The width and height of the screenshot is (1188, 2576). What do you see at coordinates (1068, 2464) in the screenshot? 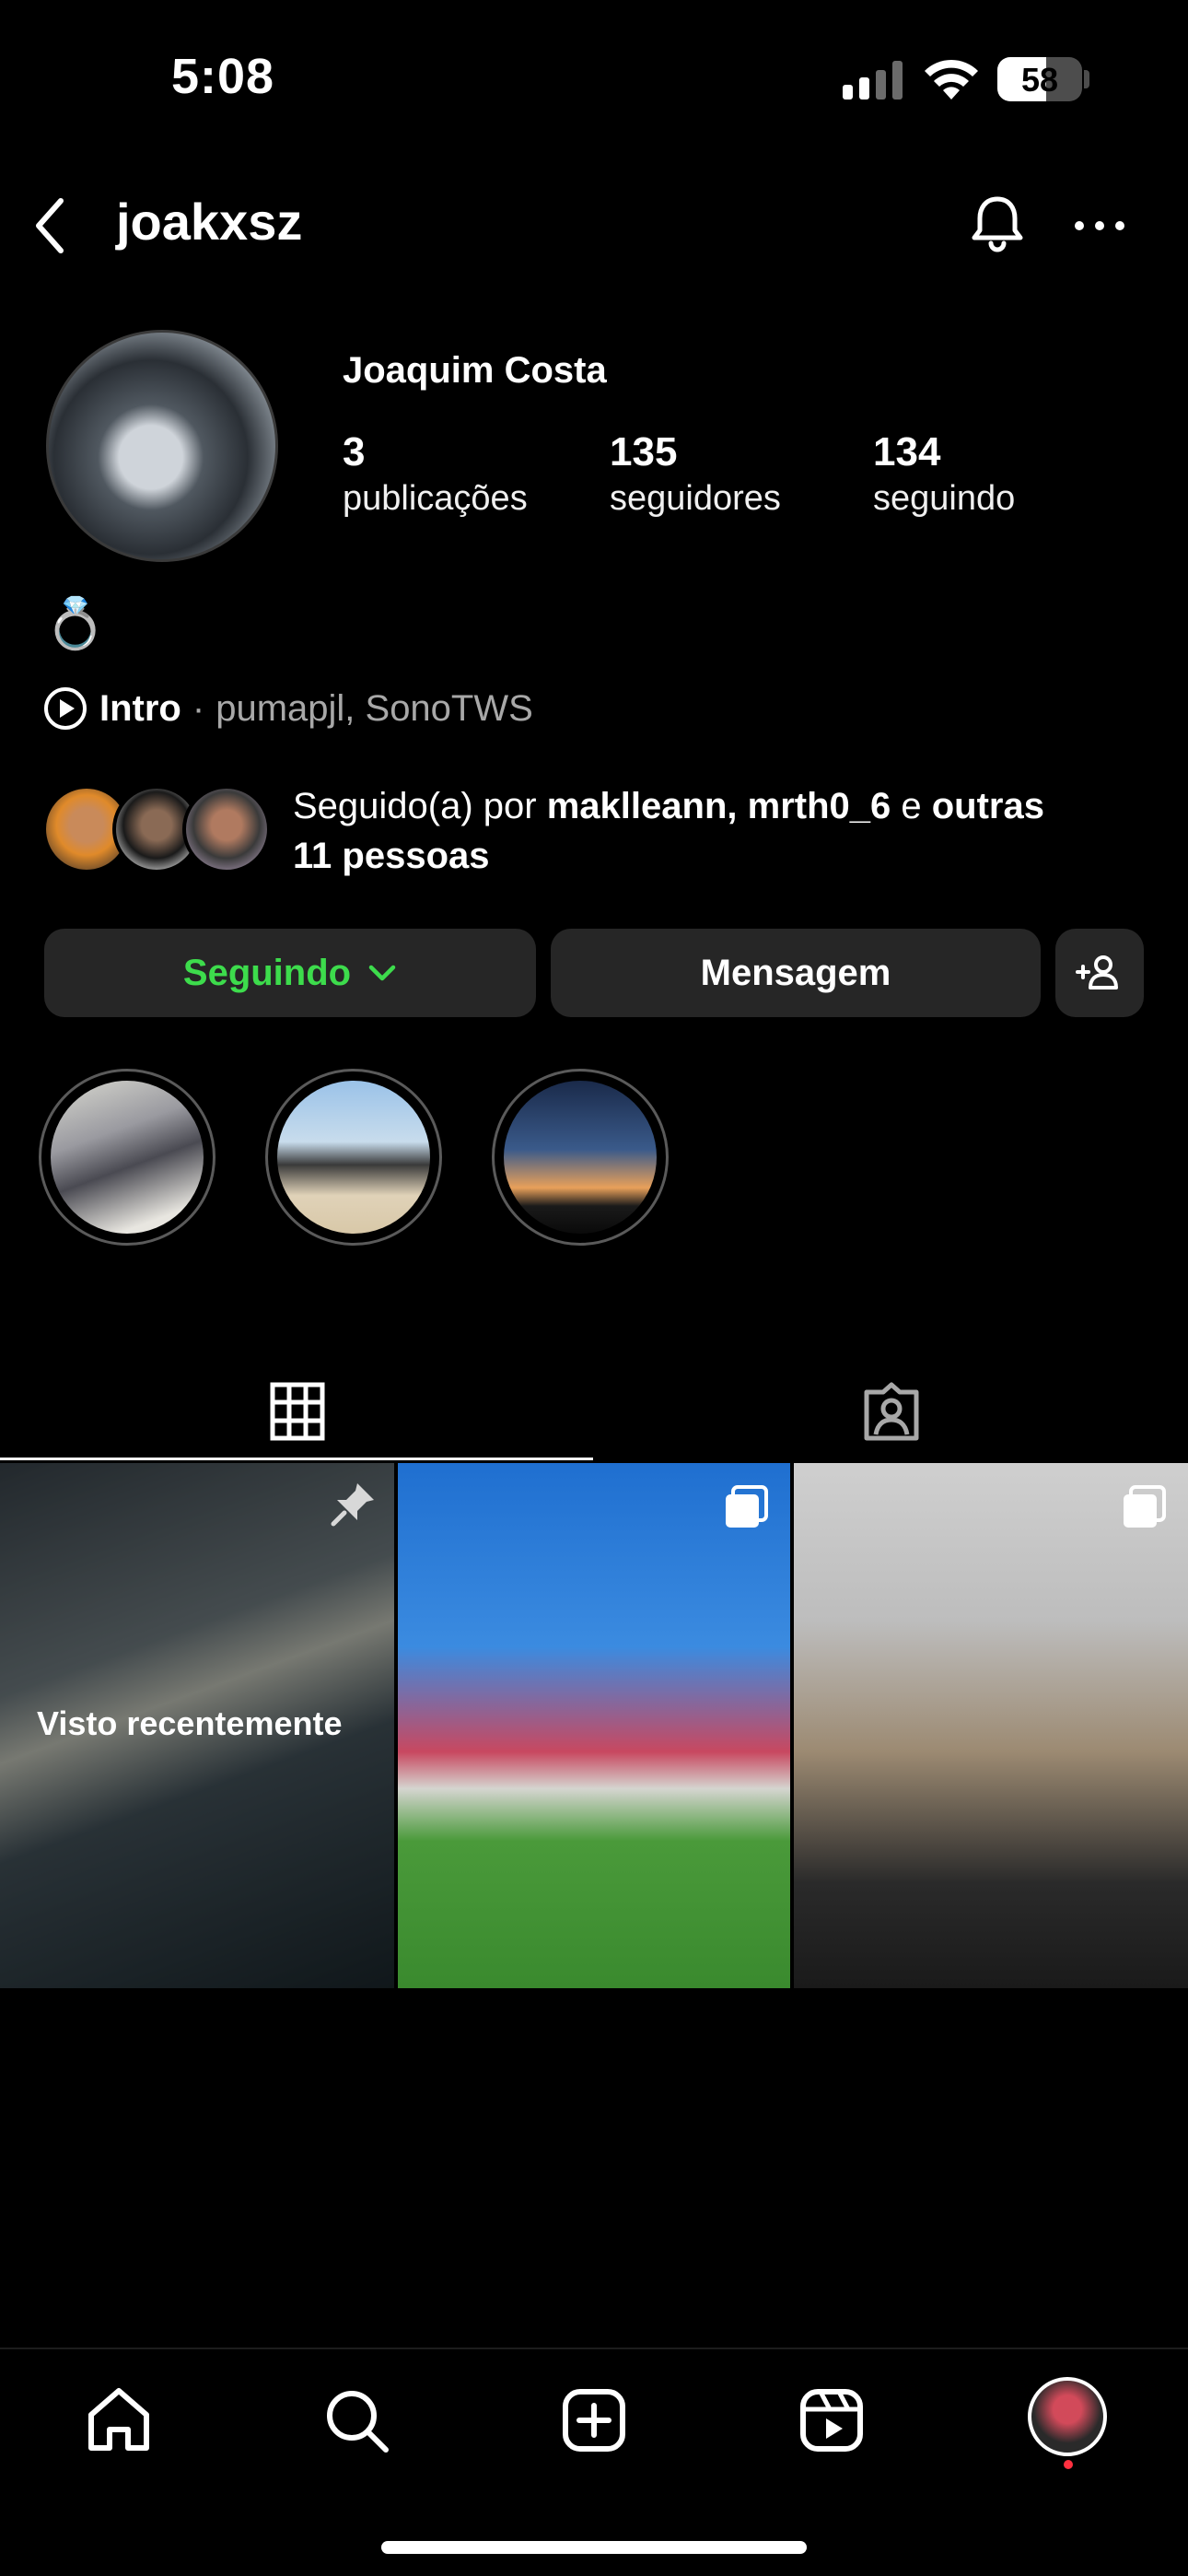
I see `notification-dot` at bounding box center [1068, 2464].